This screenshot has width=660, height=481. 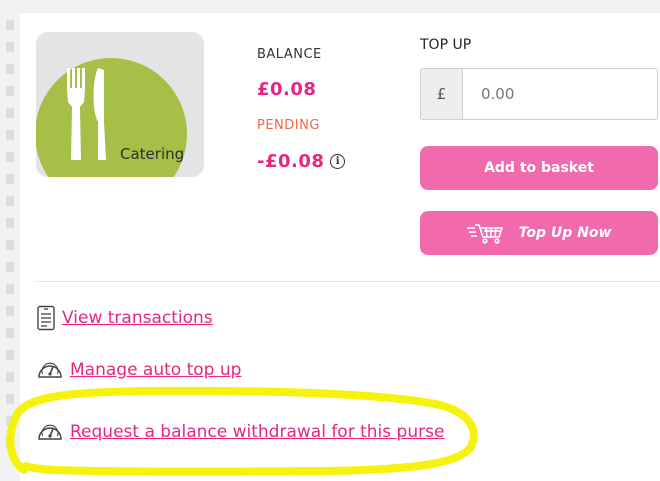 I want to click on add-to-basket-button: Add to basket, so click(x=539, y=168).